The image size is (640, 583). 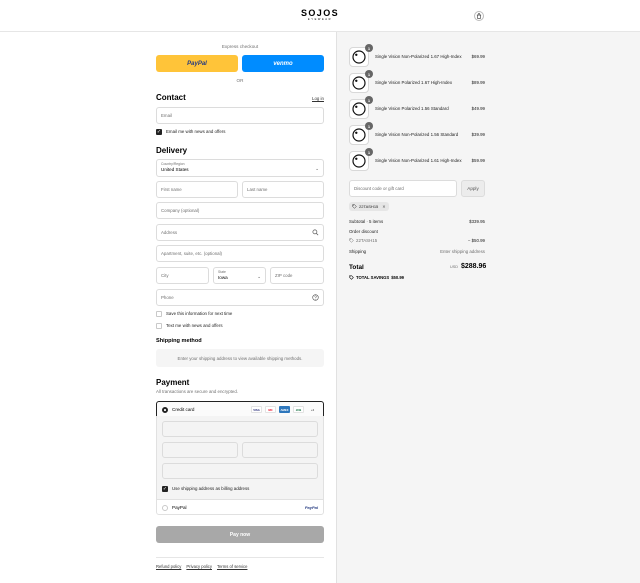 What do you see at coordinates (196, 131) in the screenshot?
I see `email-news-label: Email me with news and offers` at bounding box center [196, 131].